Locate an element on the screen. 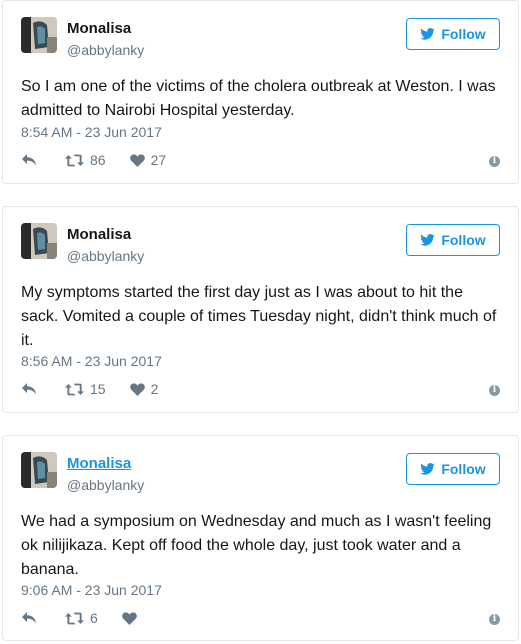 This screenshot has height=644, width=521. retweet-count: 86 is located at coordinates (98, 160).